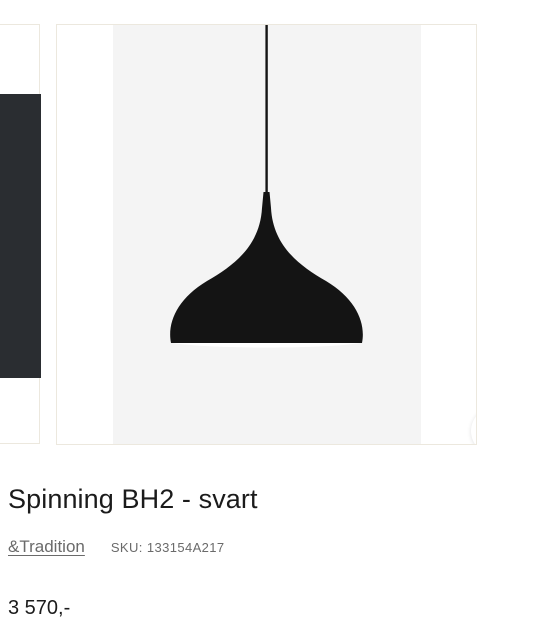 The height and width of the screenshot is (619, 536). I want to click on previous-product-image, so click(20, 236).